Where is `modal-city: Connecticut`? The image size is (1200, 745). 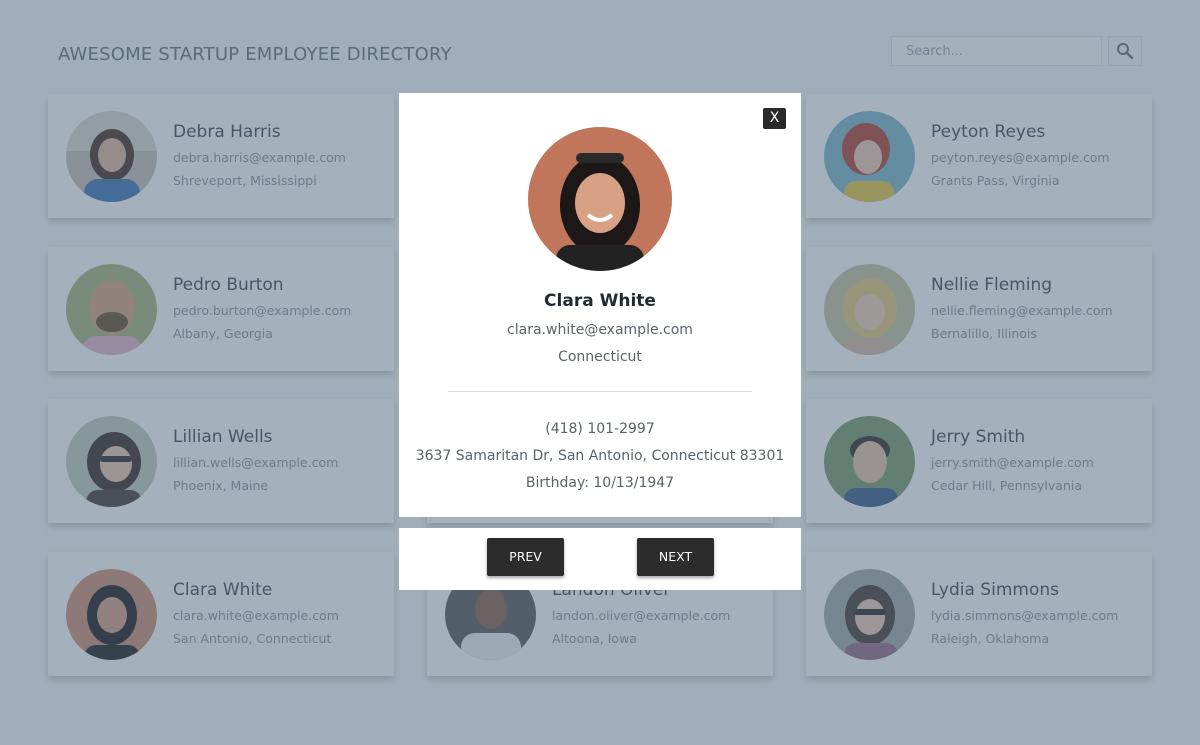
modal-city: Connecticut is located at coordinates (600, 357).